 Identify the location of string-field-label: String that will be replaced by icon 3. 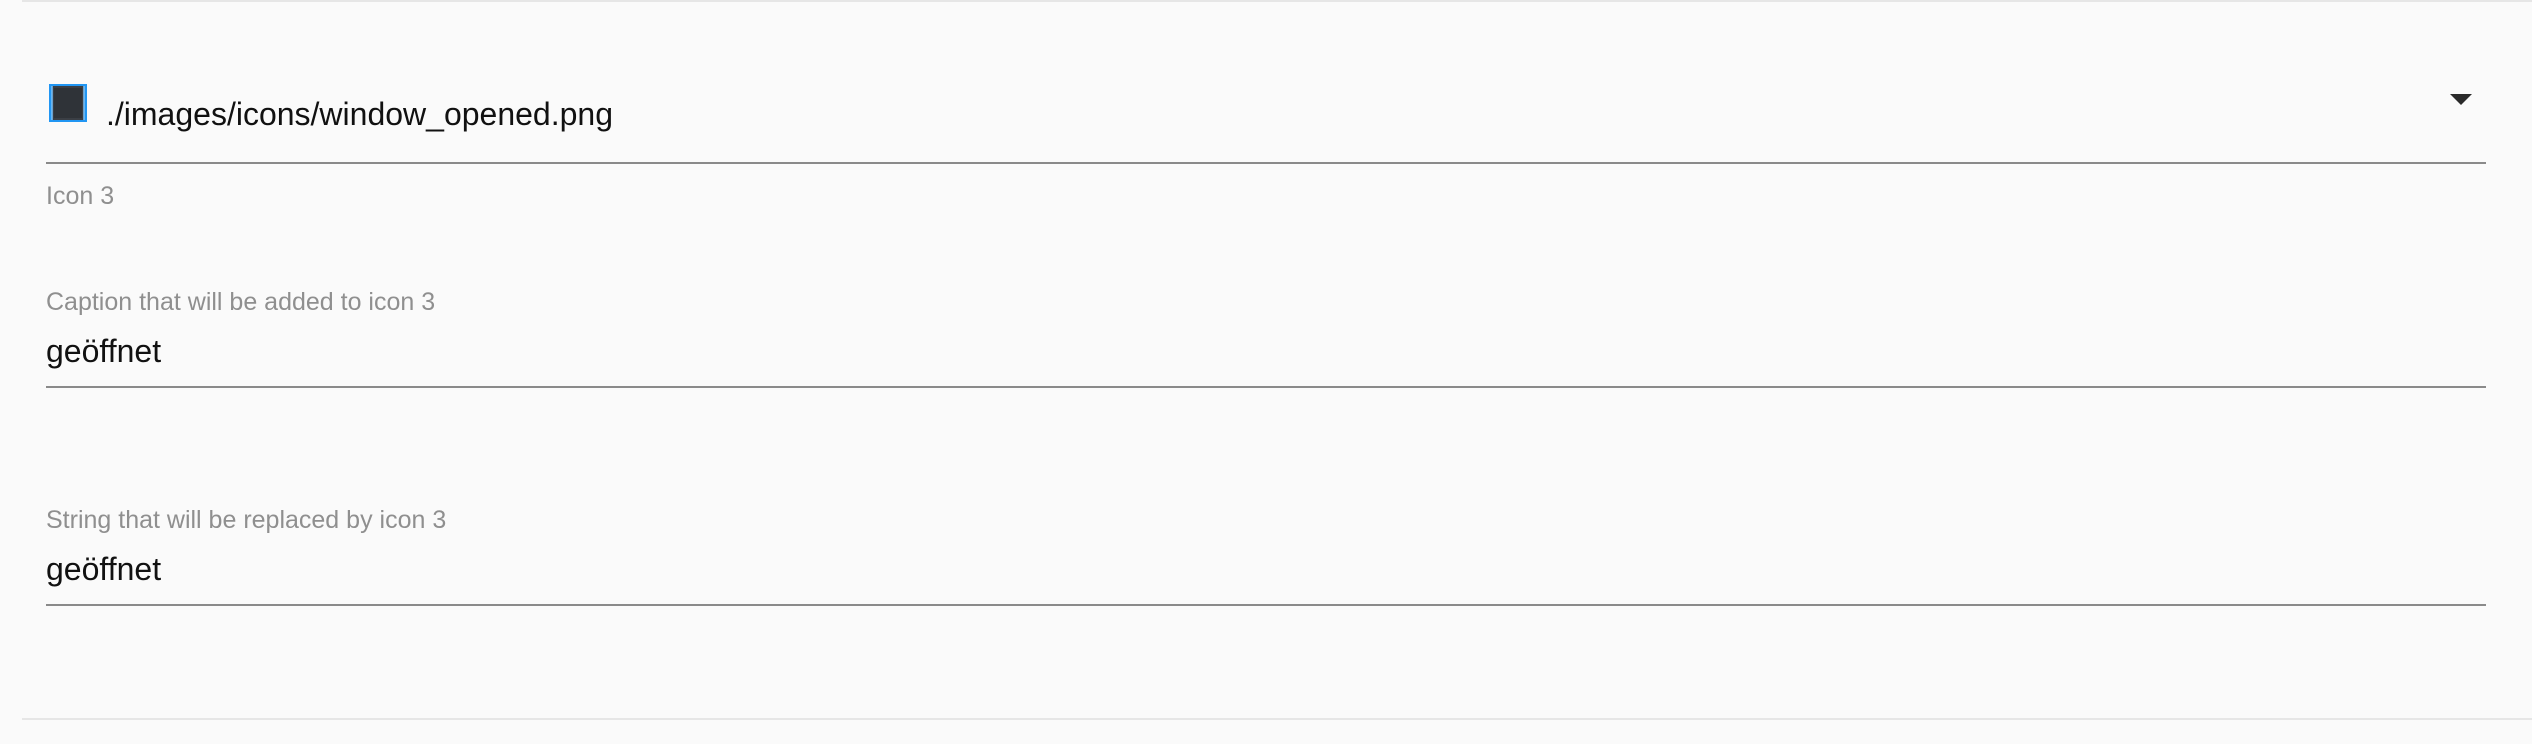
(246, 520).